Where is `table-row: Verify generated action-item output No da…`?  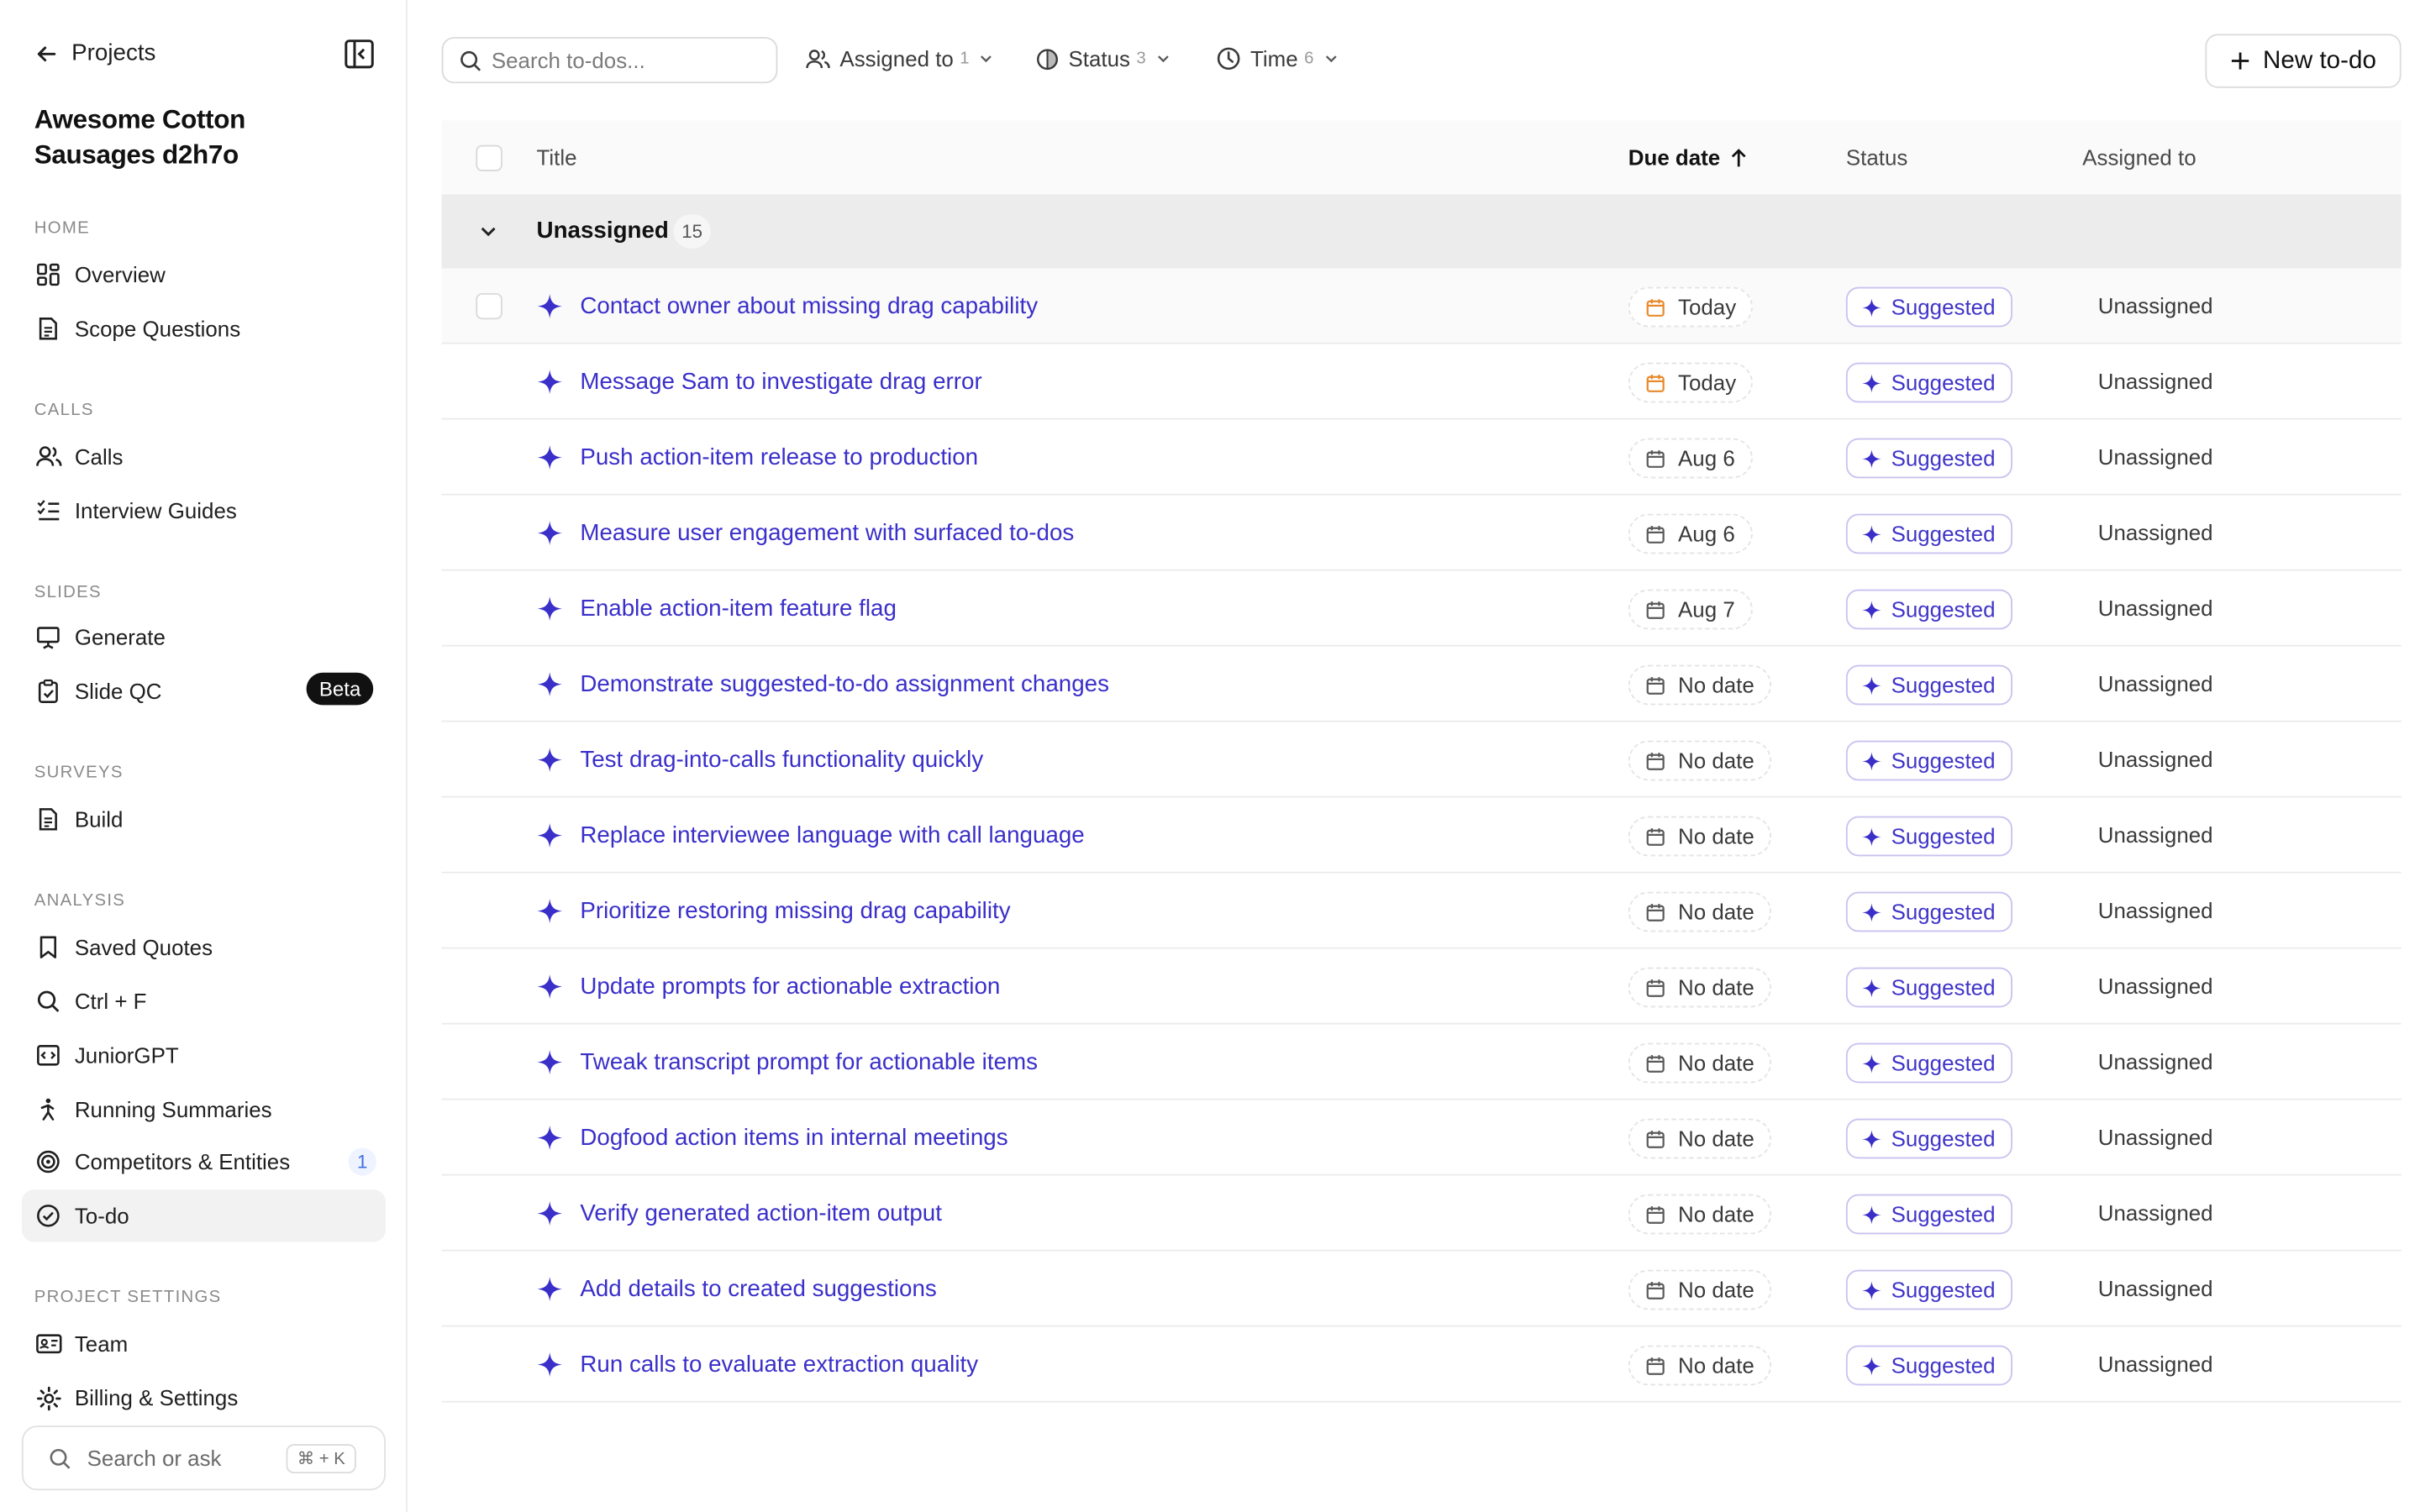 table-row: Verify generated action-item output No da… is located at coordinates (1421, 1214).